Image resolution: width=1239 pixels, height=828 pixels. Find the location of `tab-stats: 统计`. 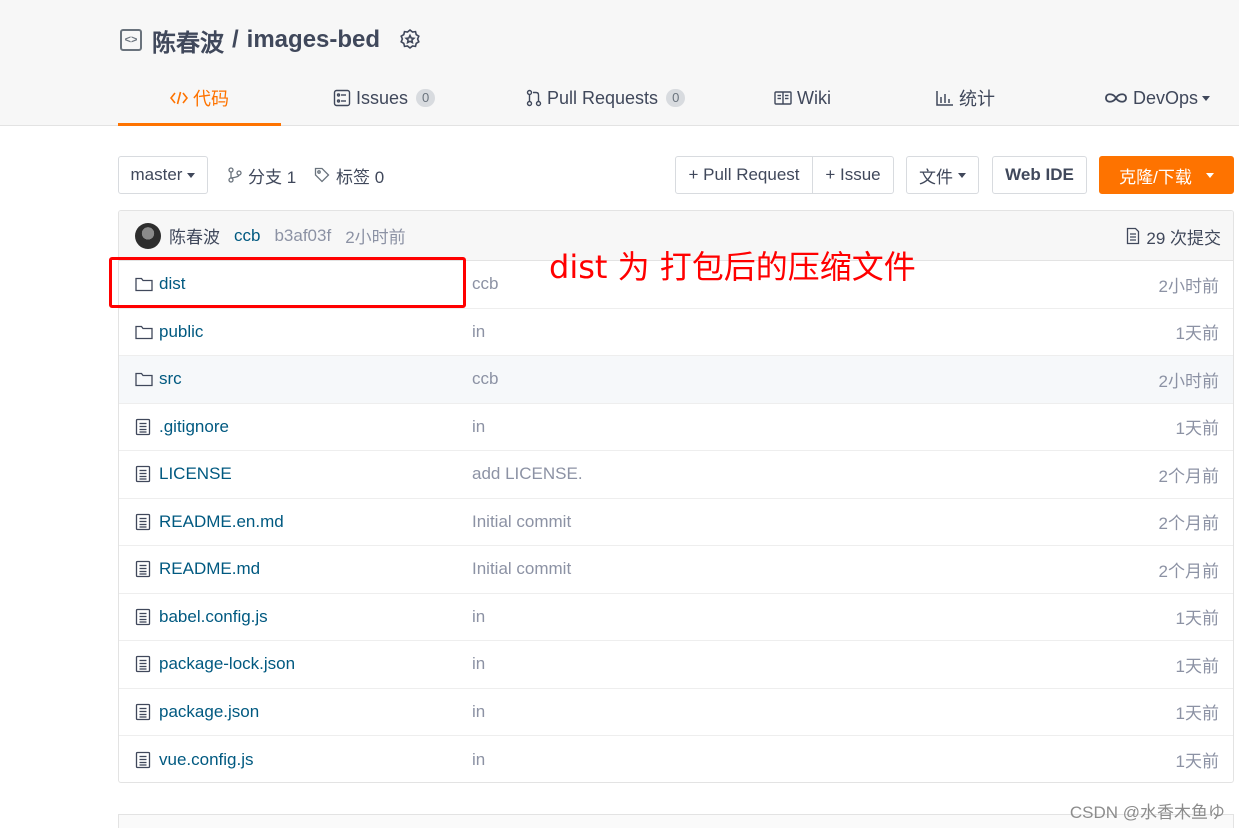

tab-stats: 统计 is located at coordinates (965, 98).